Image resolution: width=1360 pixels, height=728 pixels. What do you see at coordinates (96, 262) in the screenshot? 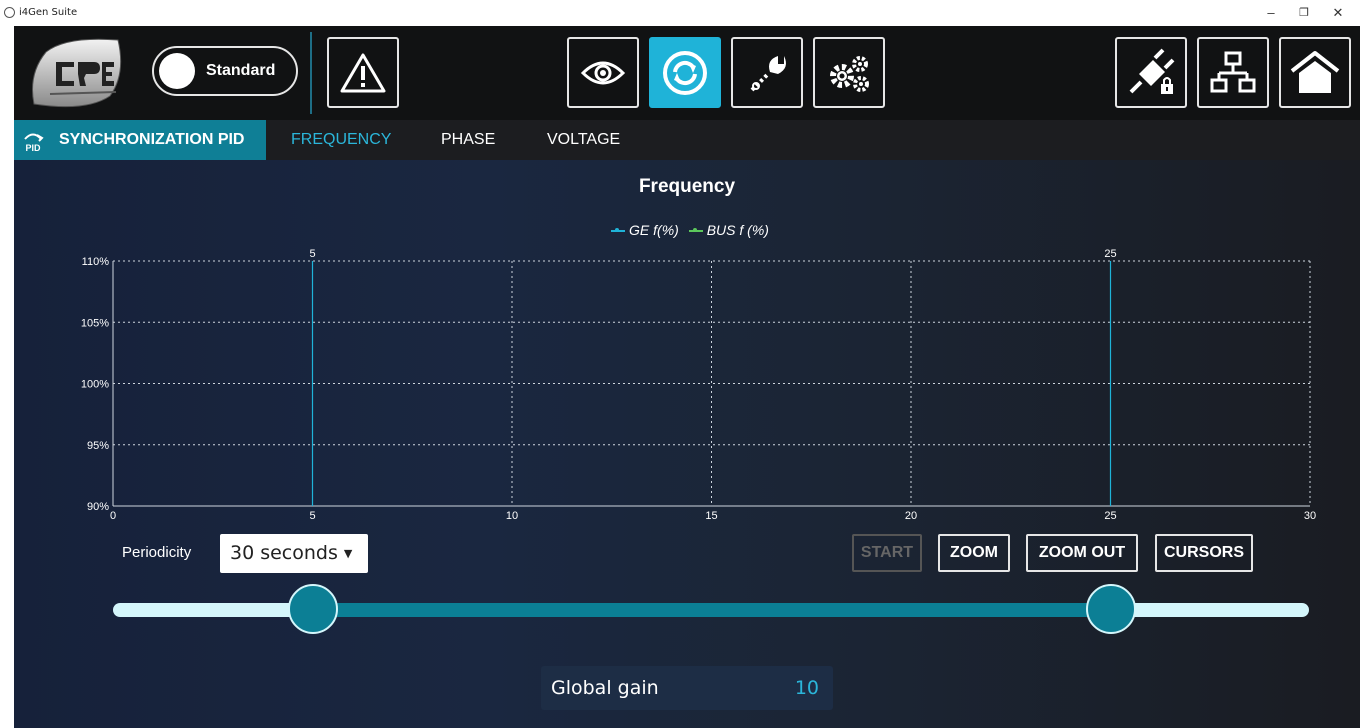
I see `y-tick-label: 110%` at bounding box center [96, 262].